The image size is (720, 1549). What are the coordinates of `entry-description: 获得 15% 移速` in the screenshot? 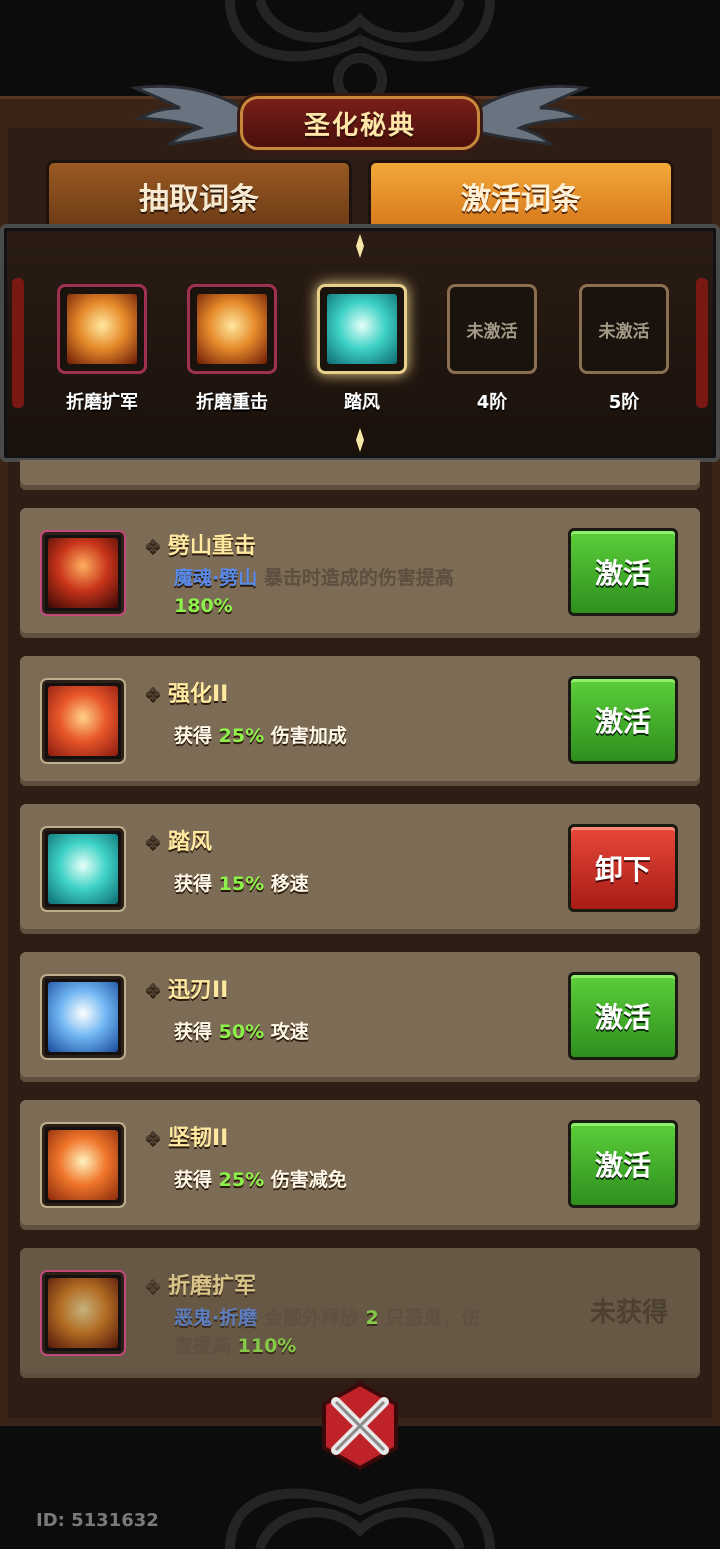 It's located at (241, 884).